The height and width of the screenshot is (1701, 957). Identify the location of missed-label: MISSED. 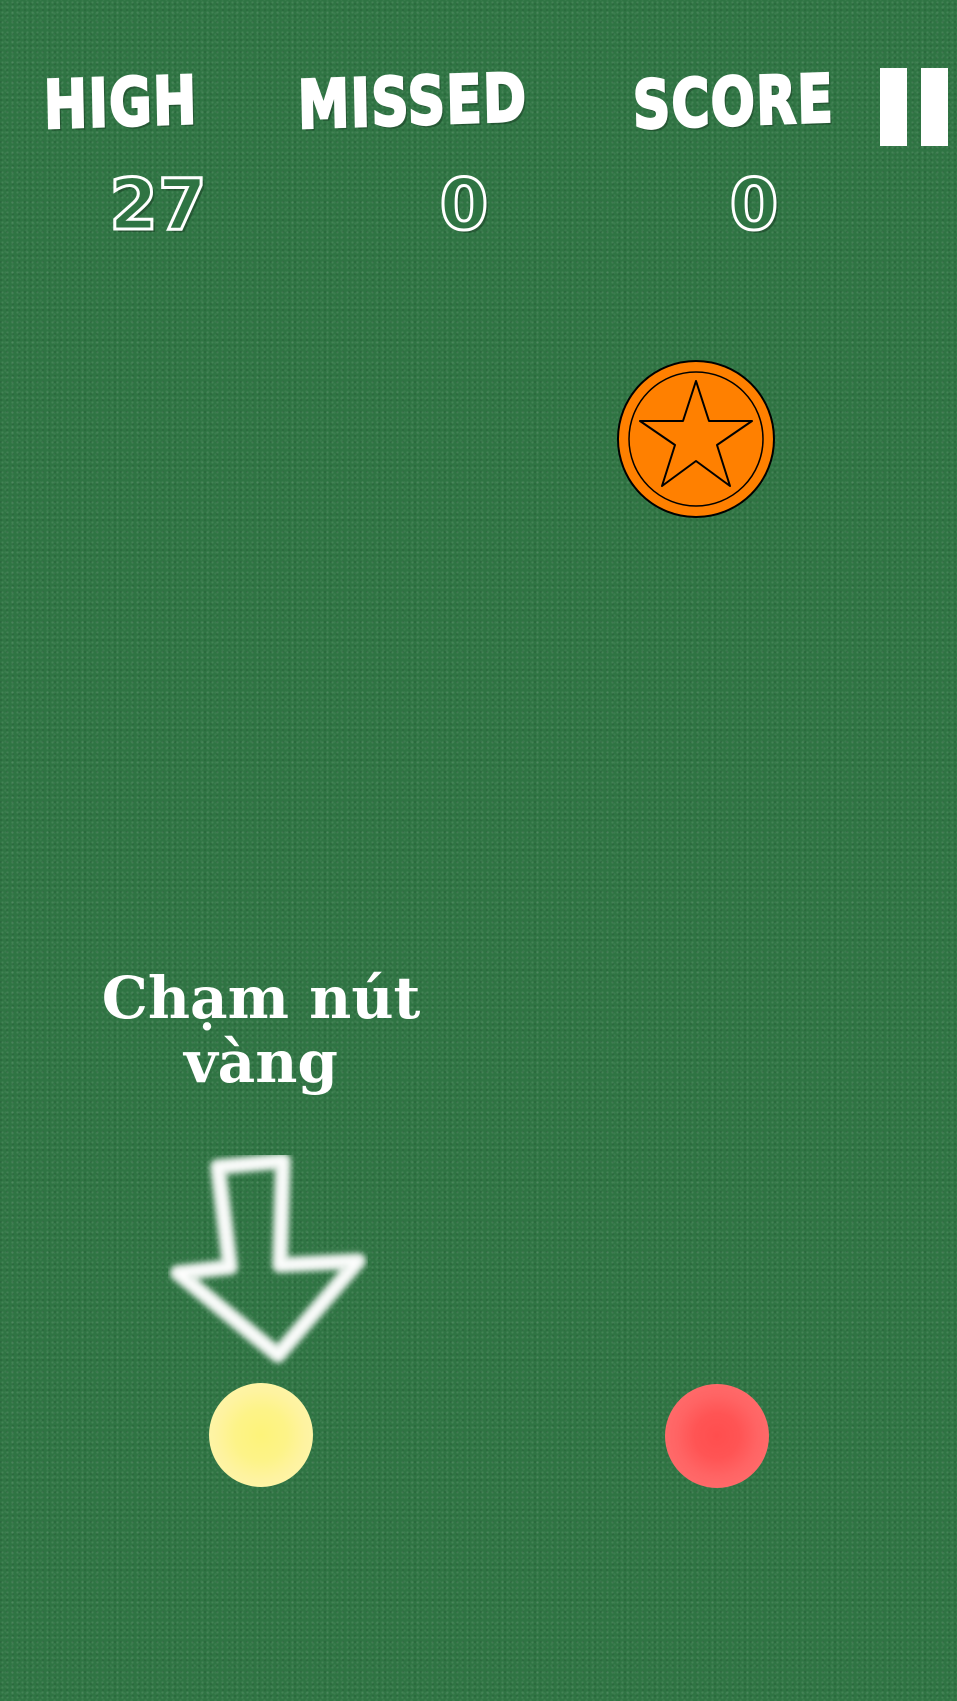
(444, 103).